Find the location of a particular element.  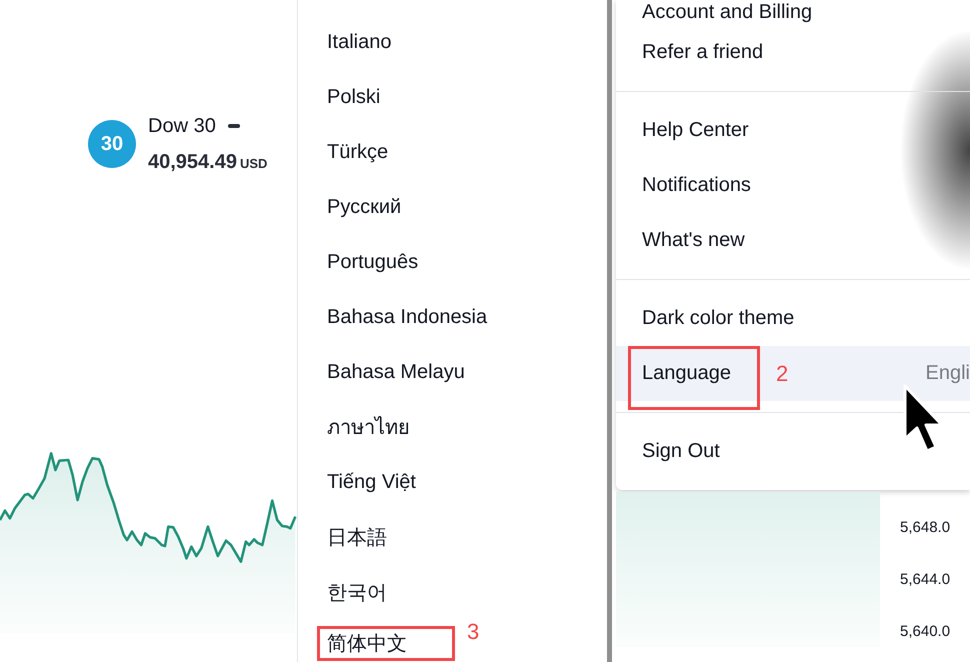

language-option: Türkçe is located at coordinates (452, 152).